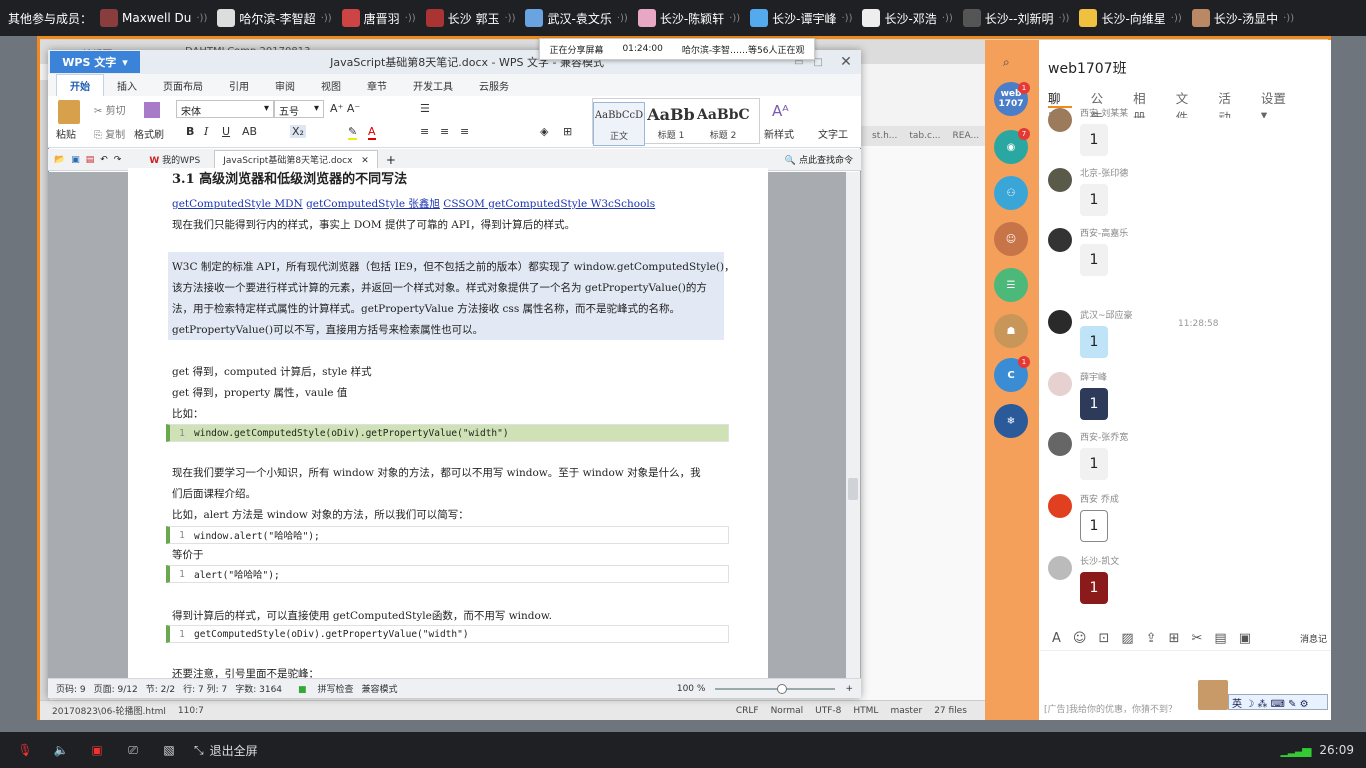 This screenshot has height=768, width=1366. What do you see at coordinates (1127, 638) in the screenshot?
I see `image-icon: ▨` at bounding box center [1127, 638].